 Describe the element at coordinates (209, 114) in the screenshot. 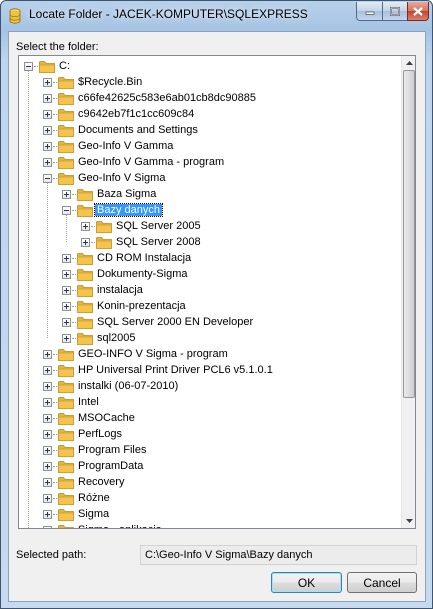

I see `tree-item: c9642eb7f1c1cc609c84` at that location.